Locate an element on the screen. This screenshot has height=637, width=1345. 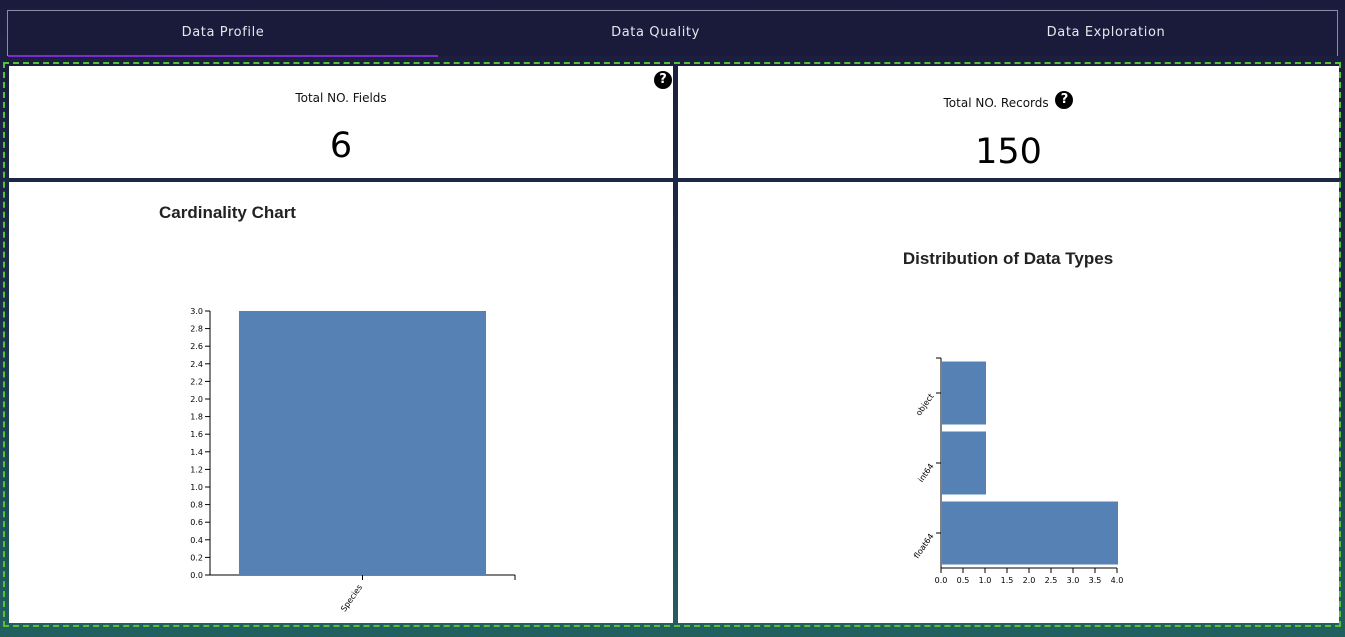
y-tick-label: int64 is located at coordinates (925, 473).